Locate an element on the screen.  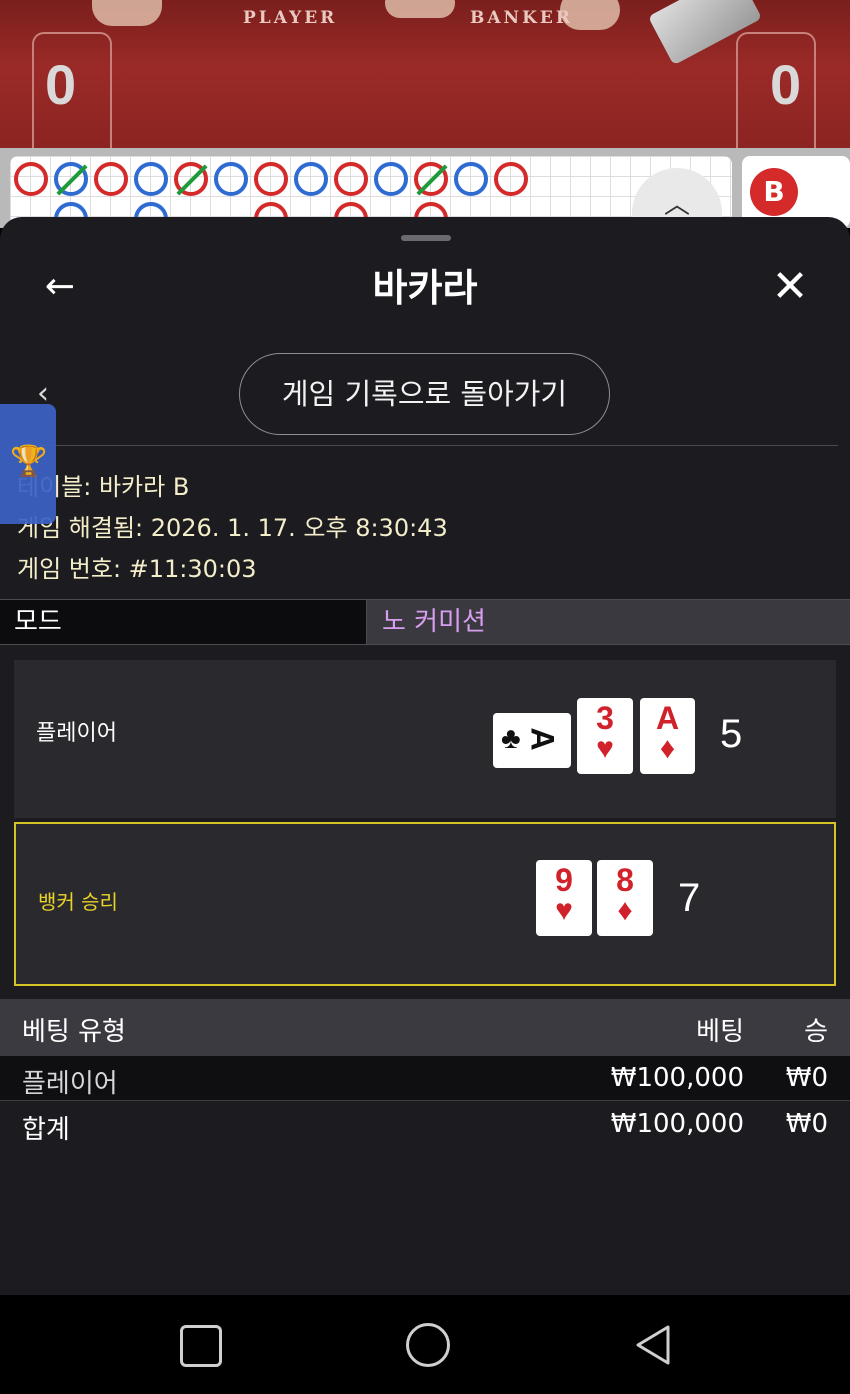
total-label: 합계 is located at coordinates (46, 1130).